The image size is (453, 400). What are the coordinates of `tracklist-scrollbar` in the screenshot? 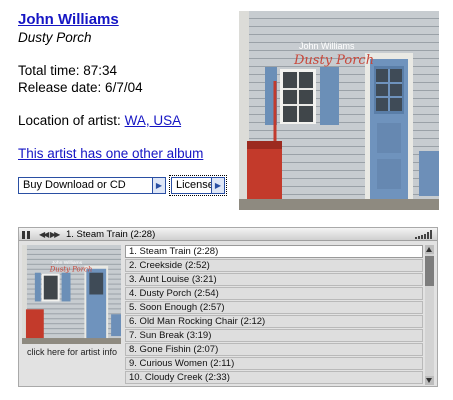 It's located at (429, 315).